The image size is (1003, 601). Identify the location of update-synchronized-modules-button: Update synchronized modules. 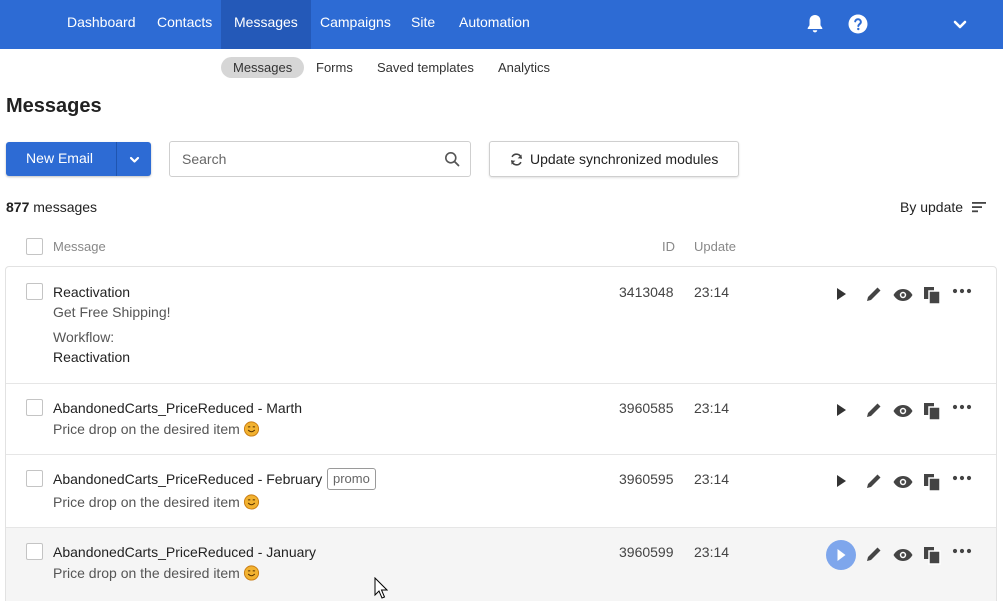
(614, 159).